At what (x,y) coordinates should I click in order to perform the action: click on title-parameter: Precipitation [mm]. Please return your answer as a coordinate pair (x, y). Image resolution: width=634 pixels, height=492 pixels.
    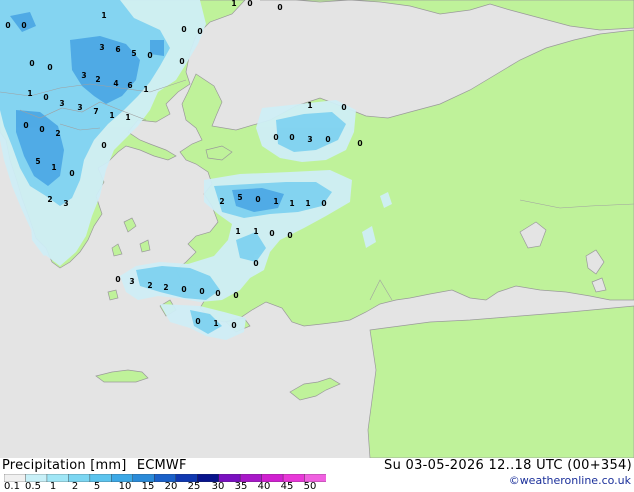
    Looking at the image, I should click on (64, 465).